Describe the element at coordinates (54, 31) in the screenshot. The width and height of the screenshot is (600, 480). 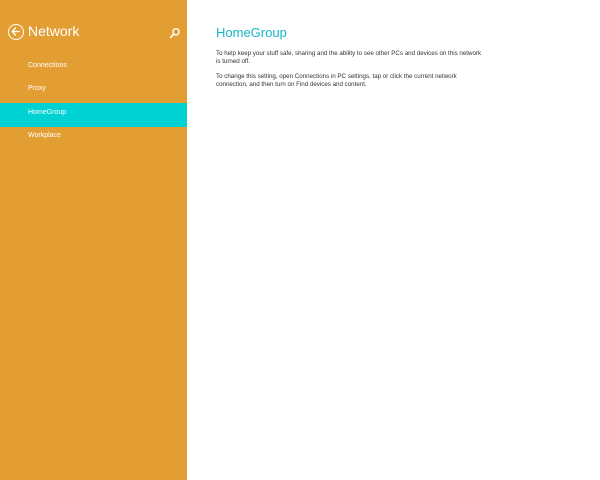
I see `sidebar-title: Network` at that location.